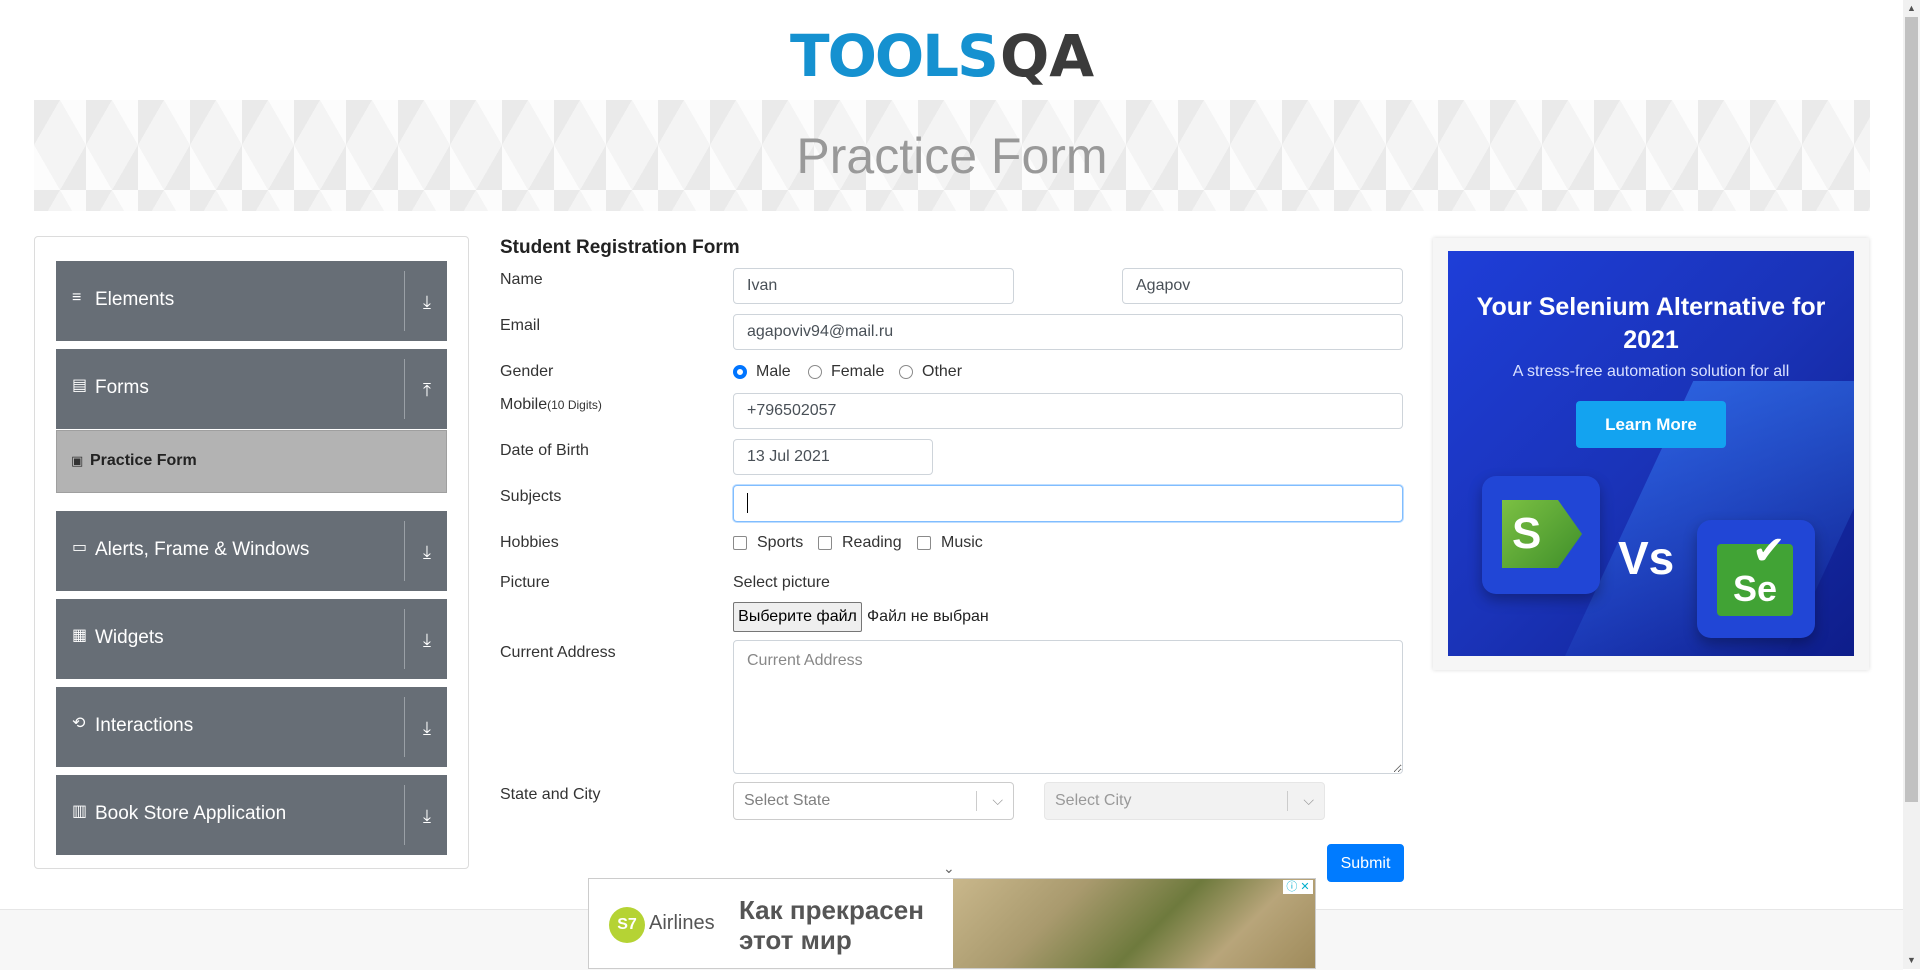 The image size is (1920, 970). Describe the element at coordinates (1134, 923) in the screenshot. I see `ad-landscape-image` at that location.